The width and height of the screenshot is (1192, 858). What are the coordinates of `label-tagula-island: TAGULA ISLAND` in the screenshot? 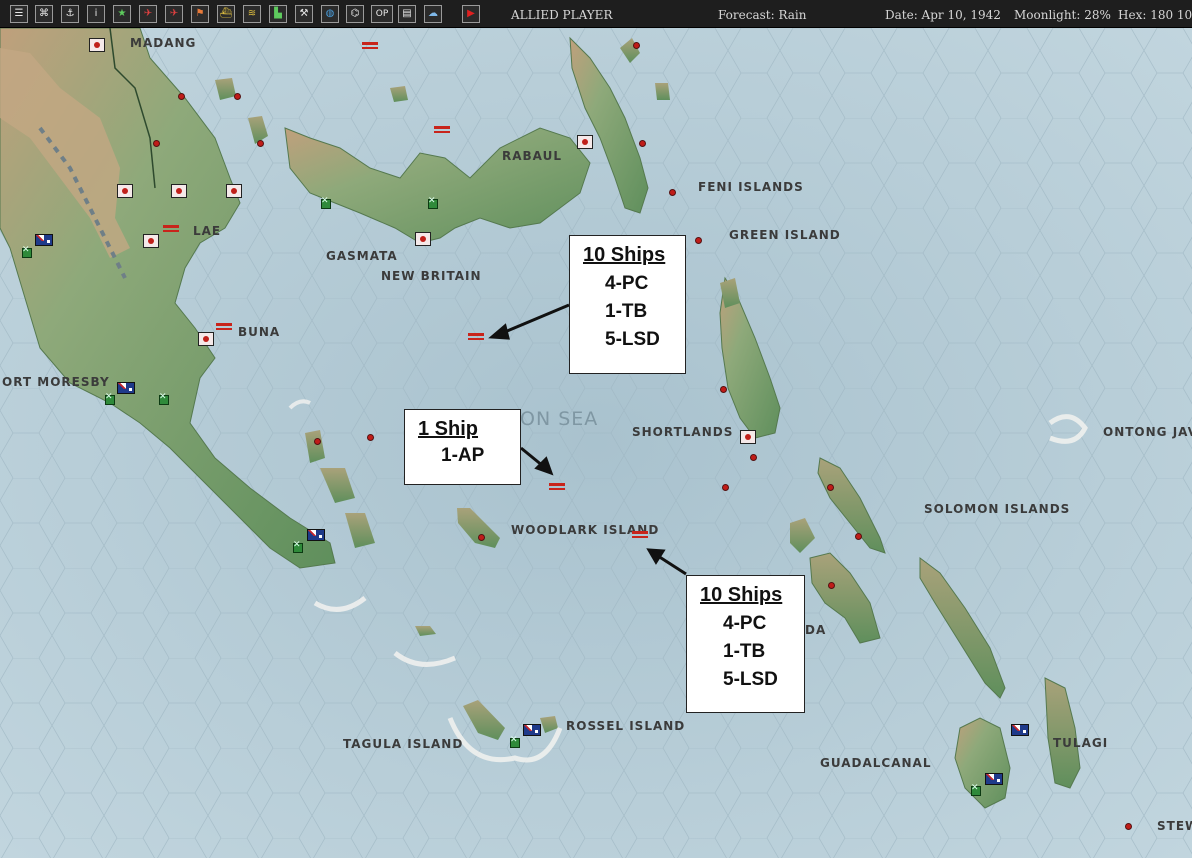 It's located at (403, 744).